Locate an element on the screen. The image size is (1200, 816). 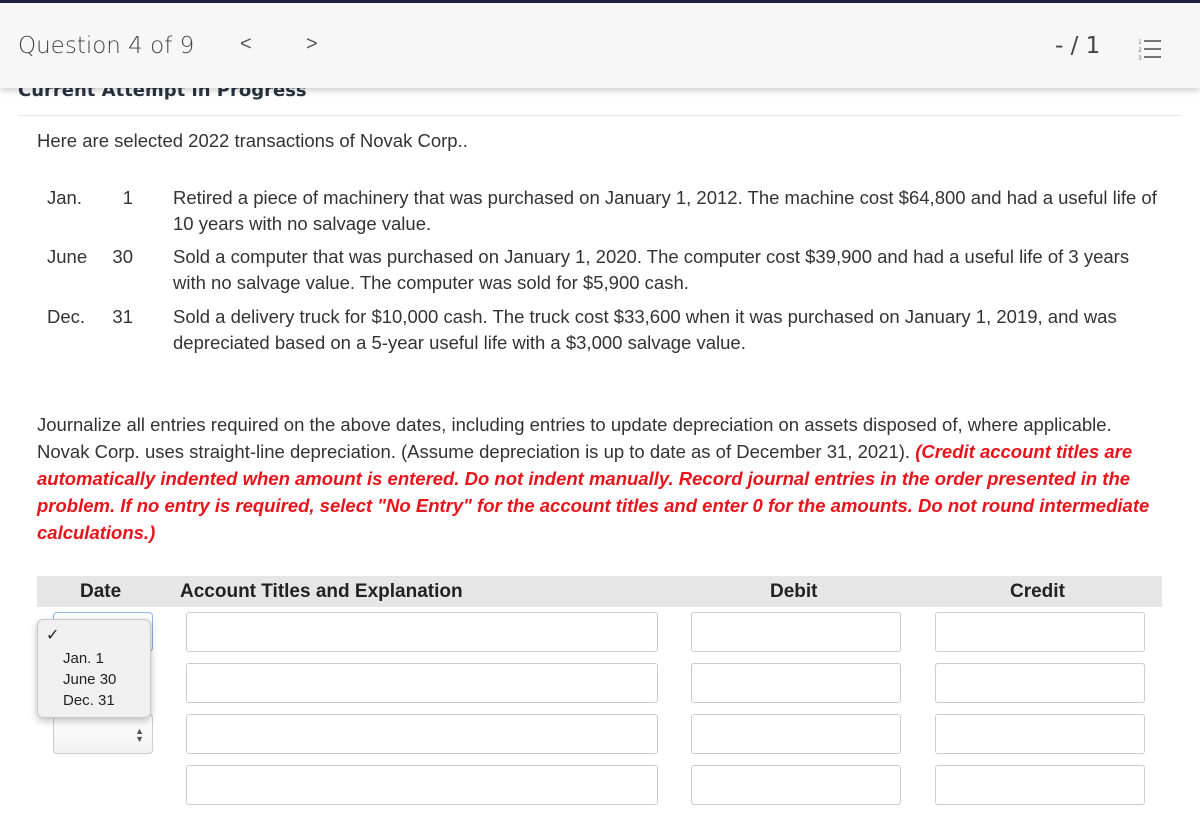
transaction-day: 31 is located at coordinates (122, 316).